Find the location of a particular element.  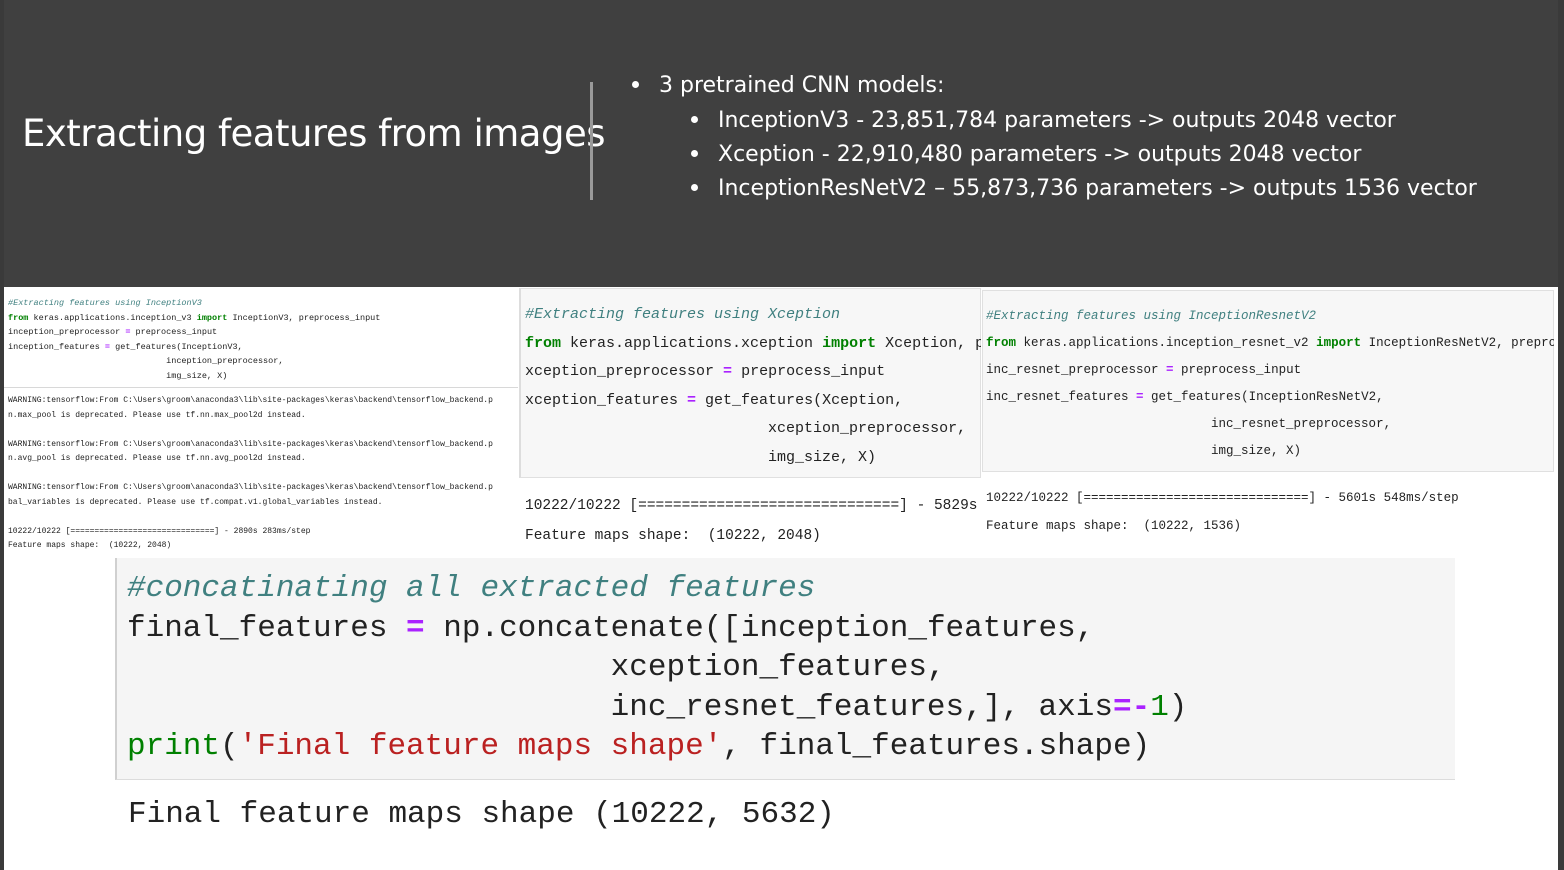

code-string: 'Final feature maps shape' is located at coordinates (480, 746).